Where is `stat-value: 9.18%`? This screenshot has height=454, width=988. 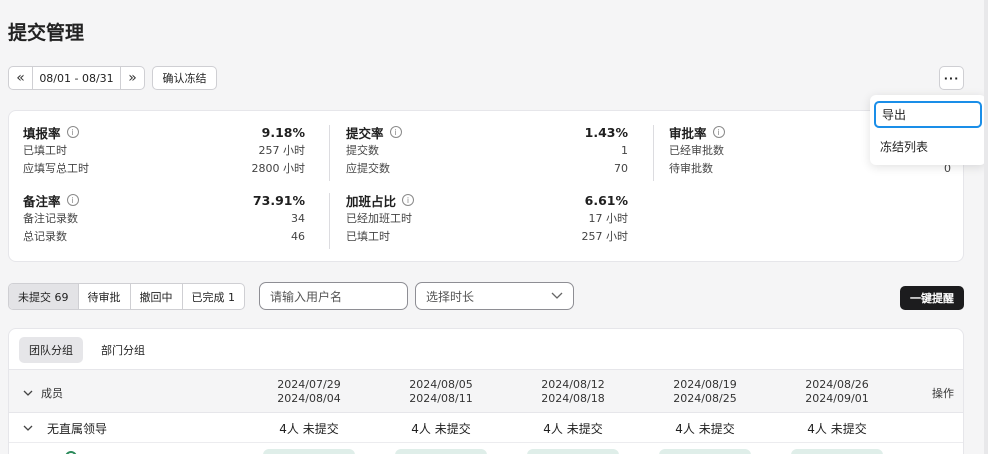
stat-value: 9.18% is located at coordinates (283, 132).